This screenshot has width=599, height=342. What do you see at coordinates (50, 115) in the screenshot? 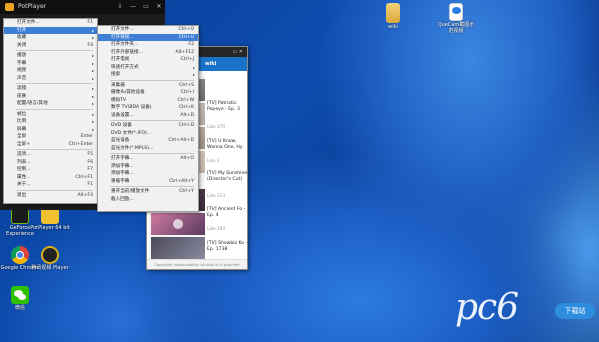
I see `menu-item: 帧位 ▸` at bounding box center [50, 115].